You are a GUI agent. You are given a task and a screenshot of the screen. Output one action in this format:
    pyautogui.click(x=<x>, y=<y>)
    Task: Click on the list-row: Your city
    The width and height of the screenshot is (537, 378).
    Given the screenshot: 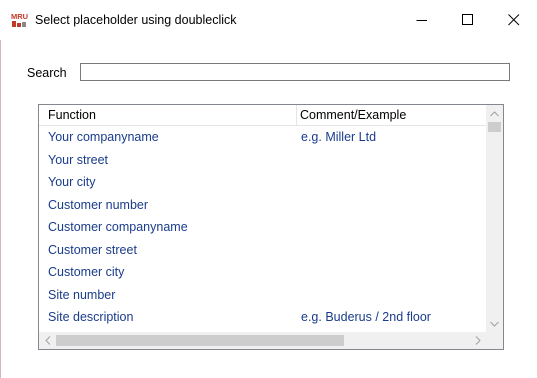 What is the action you would take?
    pyautogui.click(x=262, y=182)
    